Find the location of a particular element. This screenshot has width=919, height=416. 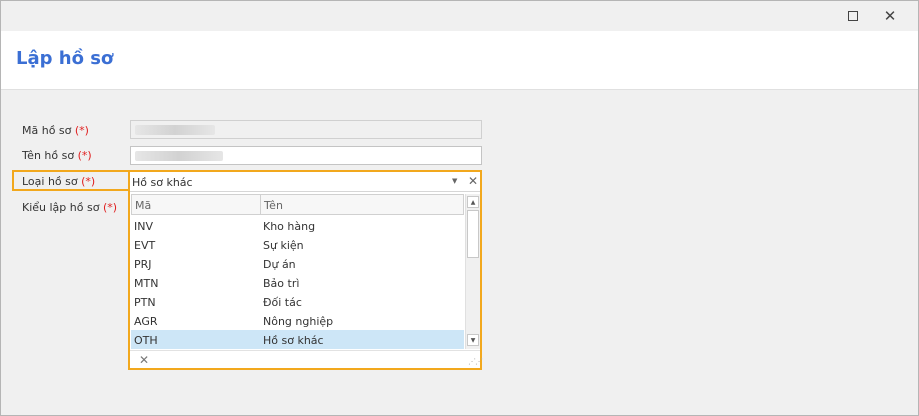

title-bar: ✕ is located at coordinates (459, 16).